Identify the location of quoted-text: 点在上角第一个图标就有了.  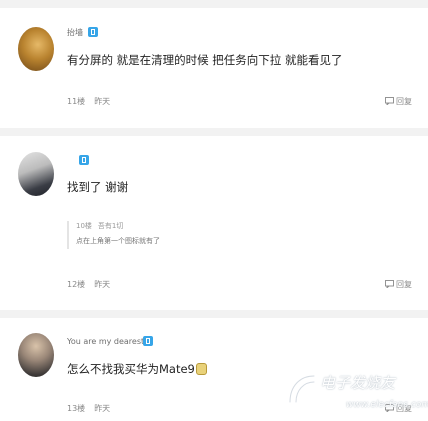
(118, 241).